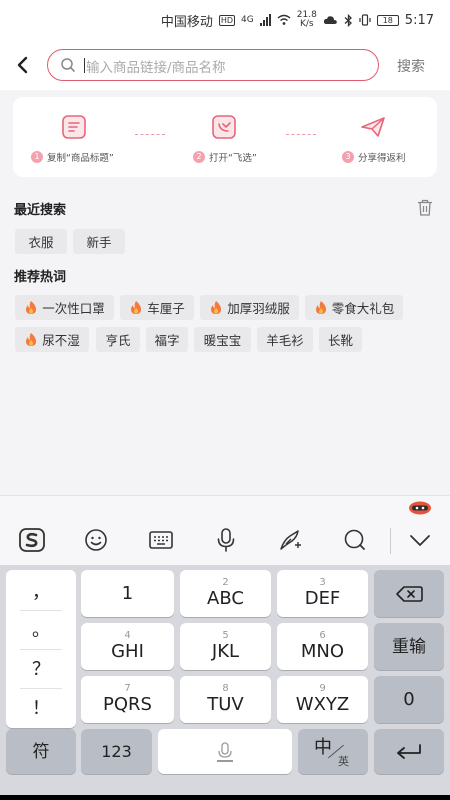 The height and width of the screenshot is (800, 450). What do you see at coordinates (37, 157) in the screenshot?
I see `step-number: 1` at bounding box center [37, 157].